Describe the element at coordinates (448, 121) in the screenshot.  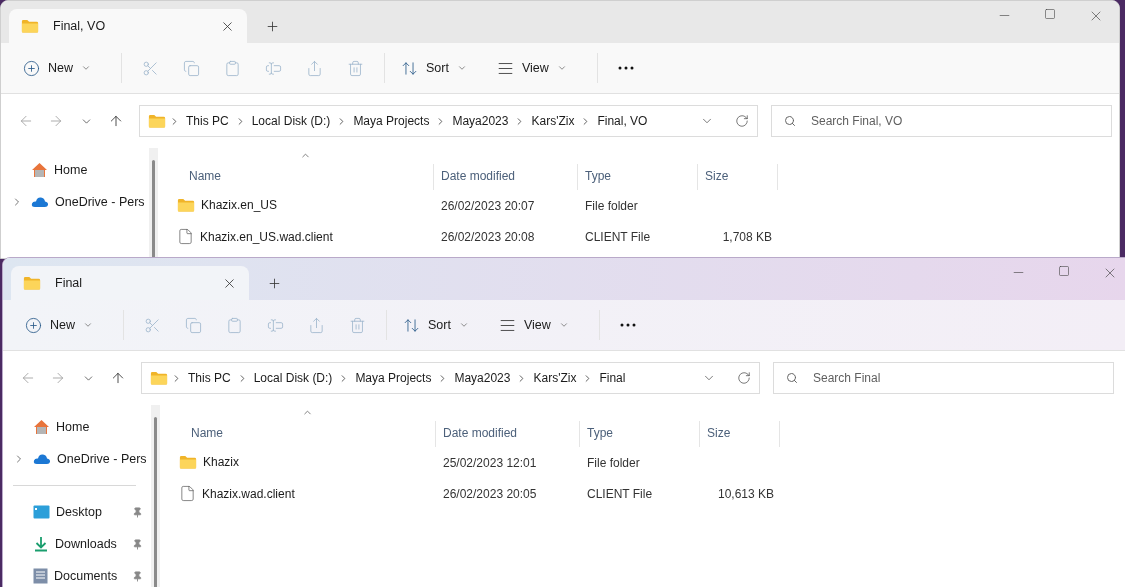
I see `address-bar: This PC Local Disk (D:) Maya Projects Maya2023 Kars'Zix Final, VO` at that location.